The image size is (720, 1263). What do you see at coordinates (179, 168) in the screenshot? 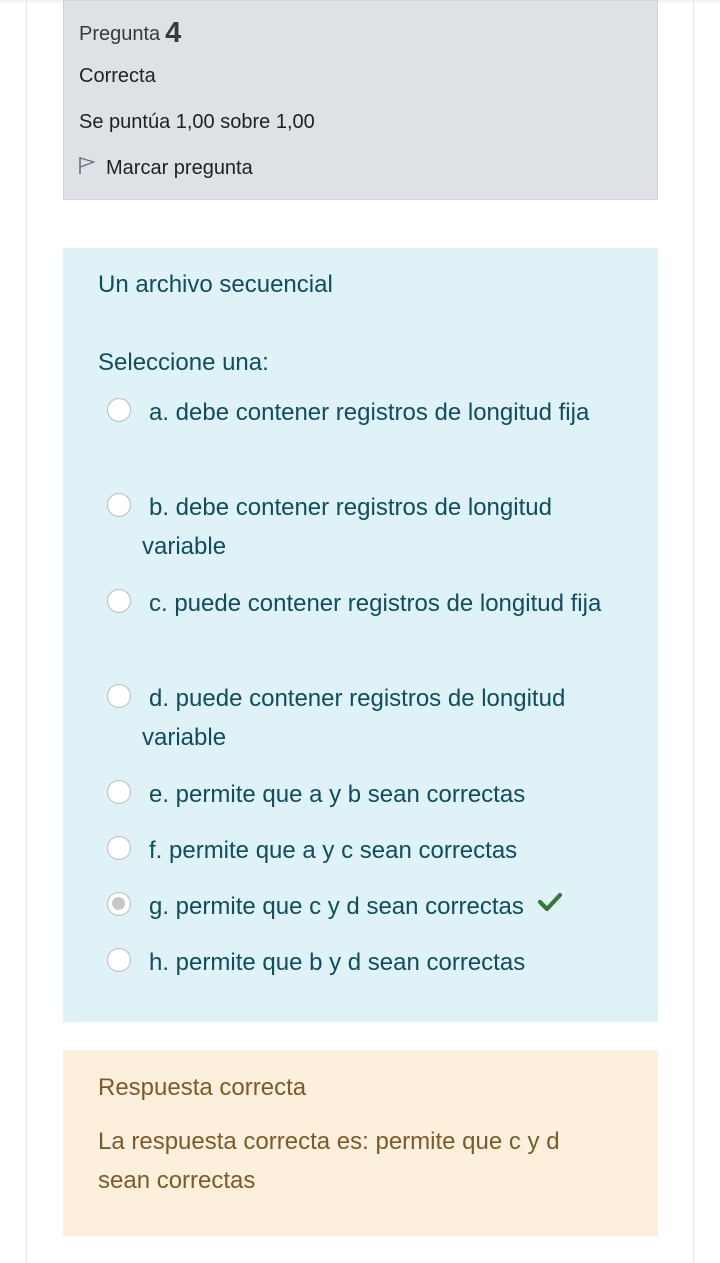
I see `flag-question-label: Marcar pregunta` at bounding box center [179, 168].